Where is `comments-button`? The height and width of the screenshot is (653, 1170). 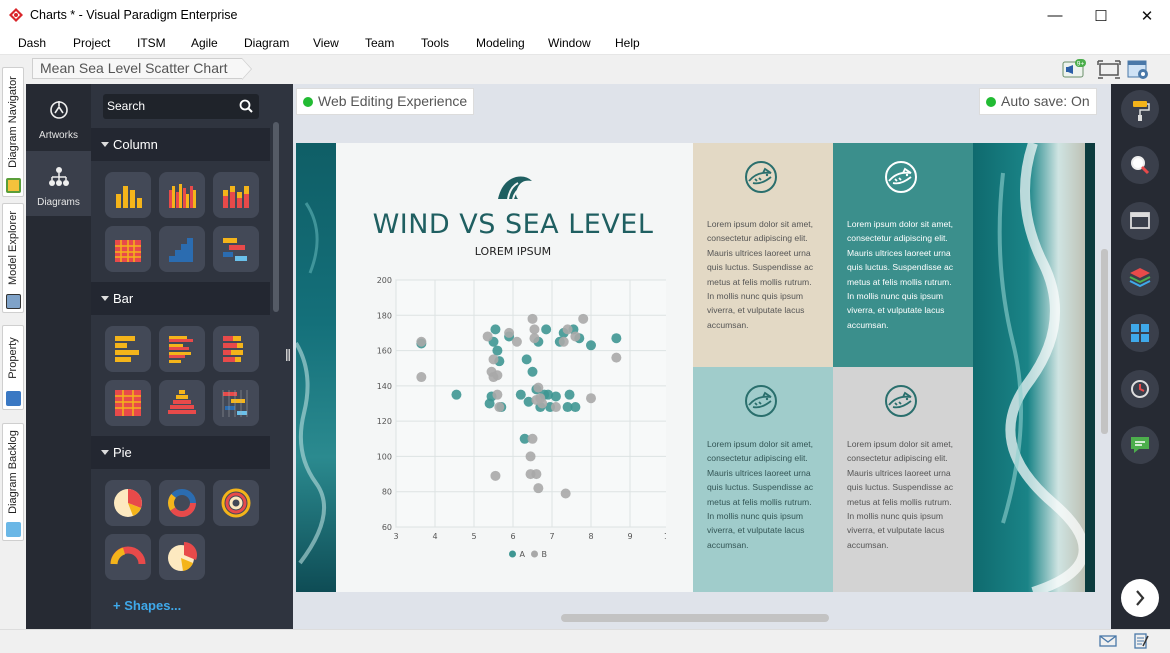
comments-button is located at coordinates (1140, 445).